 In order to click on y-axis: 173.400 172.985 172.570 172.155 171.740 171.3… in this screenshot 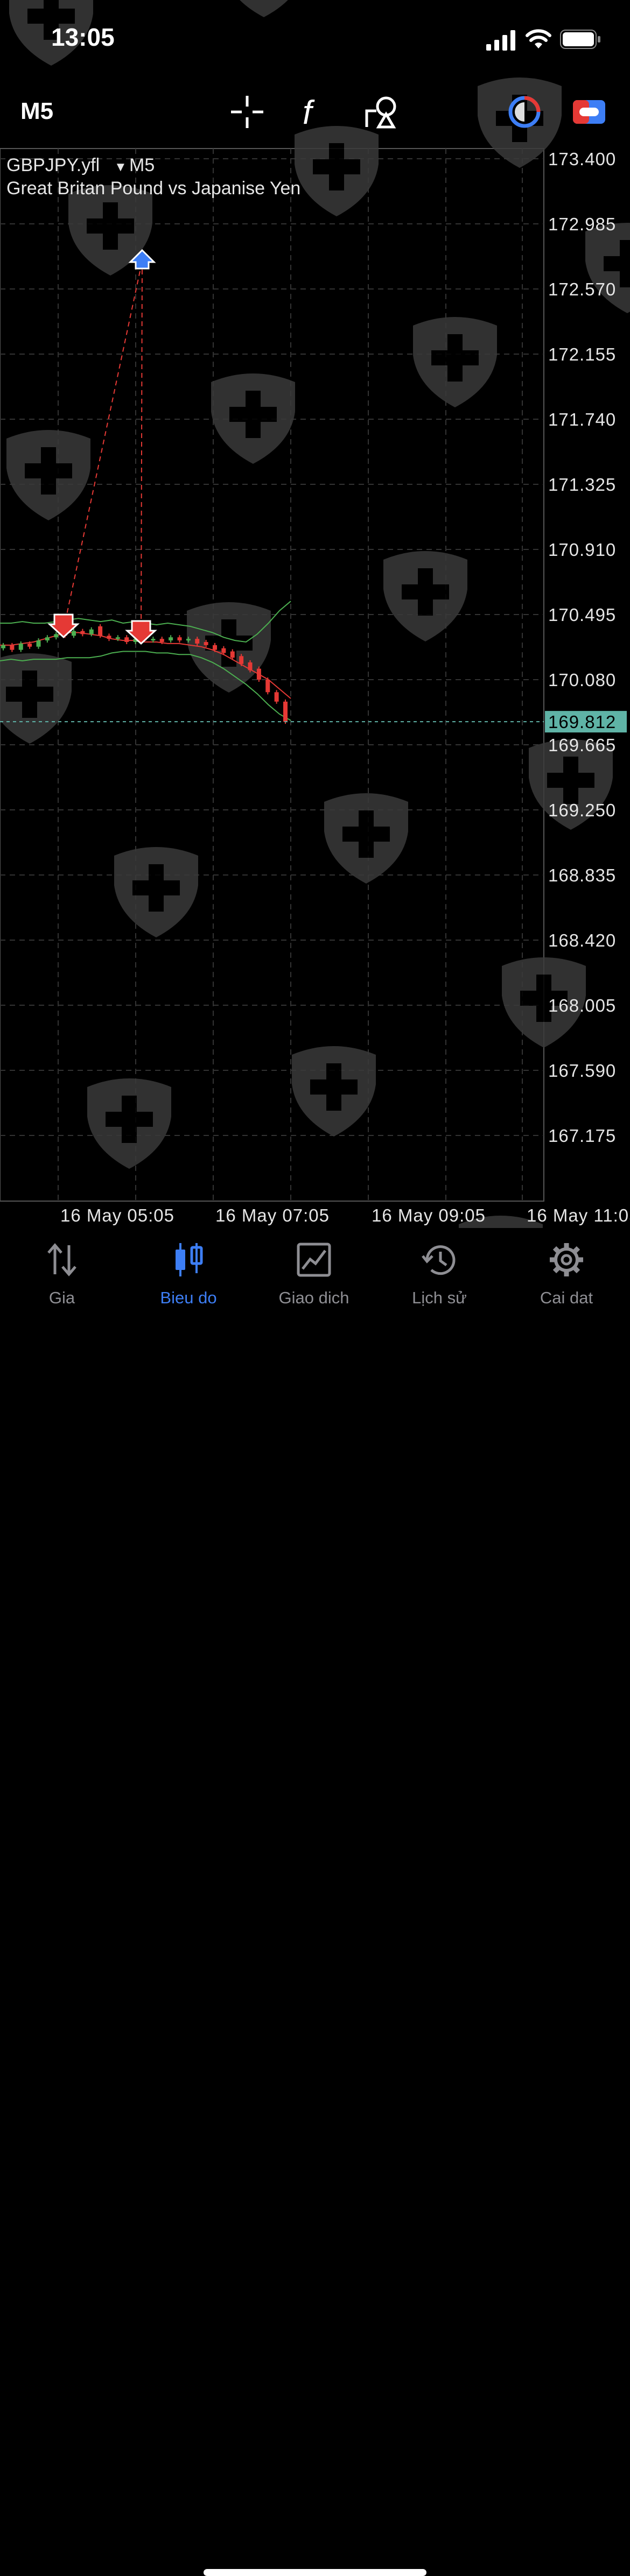, I will do `click(582, 647)`.